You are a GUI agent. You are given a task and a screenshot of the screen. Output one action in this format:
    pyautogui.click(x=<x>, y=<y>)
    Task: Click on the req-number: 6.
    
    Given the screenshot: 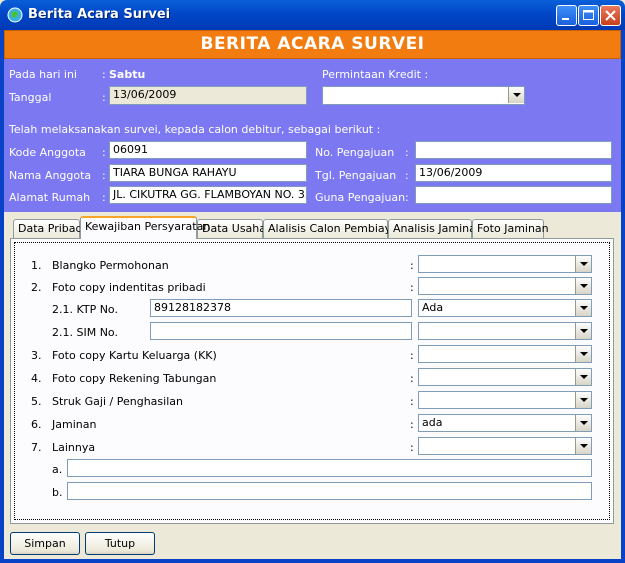 What is the action you would take?
    pyautogui.click(x=36, y=424)
    